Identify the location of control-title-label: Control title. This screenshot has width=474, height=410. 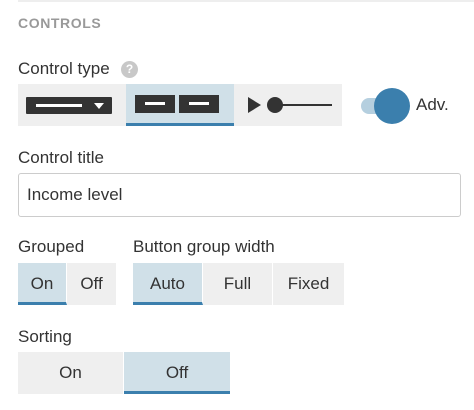
(61, 157).